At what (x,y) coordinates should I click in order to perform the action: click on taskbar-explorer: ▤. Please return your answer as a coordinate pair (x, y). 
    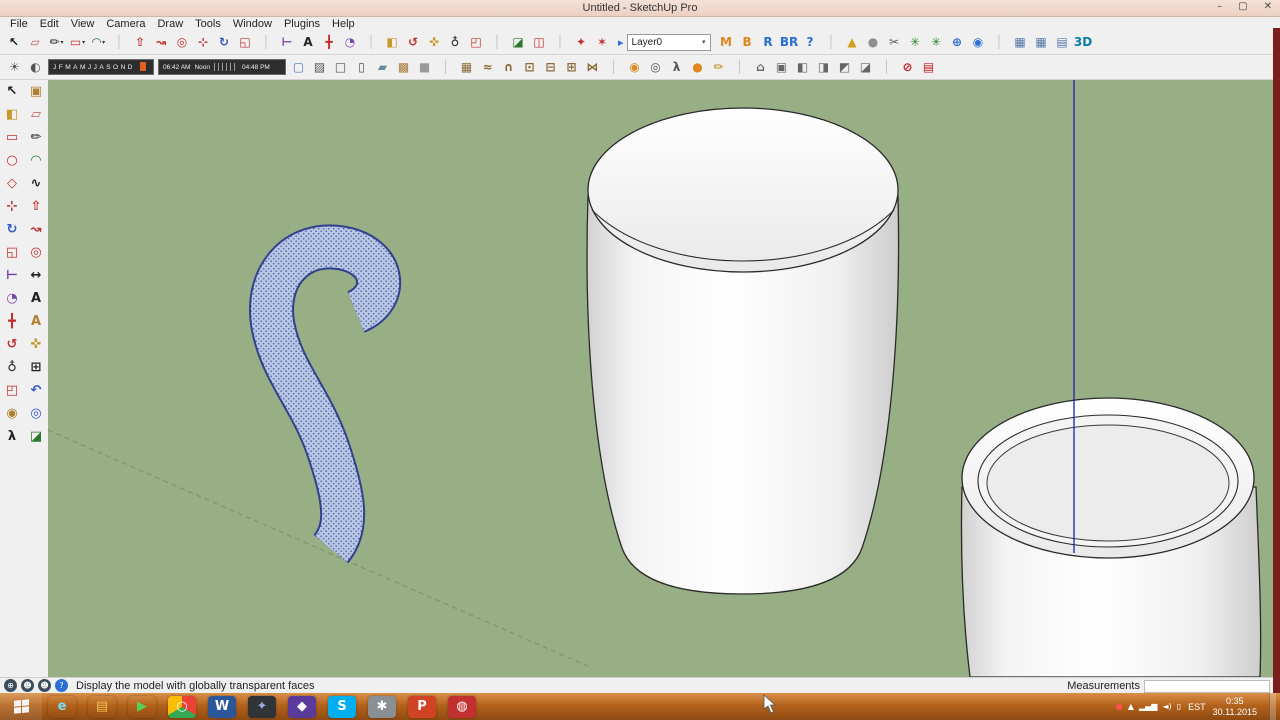
    Looking at the image, I should click on (102, 707).